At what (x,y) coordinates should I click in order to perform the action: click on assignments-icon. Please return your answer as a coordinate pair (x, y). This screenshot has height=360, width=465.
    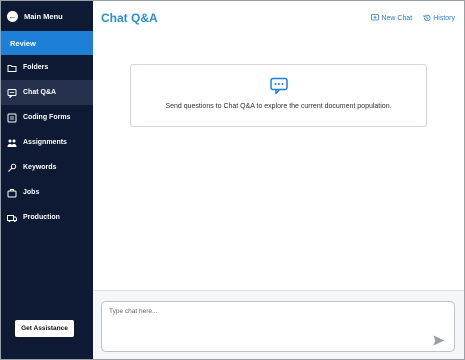
    Looking at the image, I should click on (12, 143).